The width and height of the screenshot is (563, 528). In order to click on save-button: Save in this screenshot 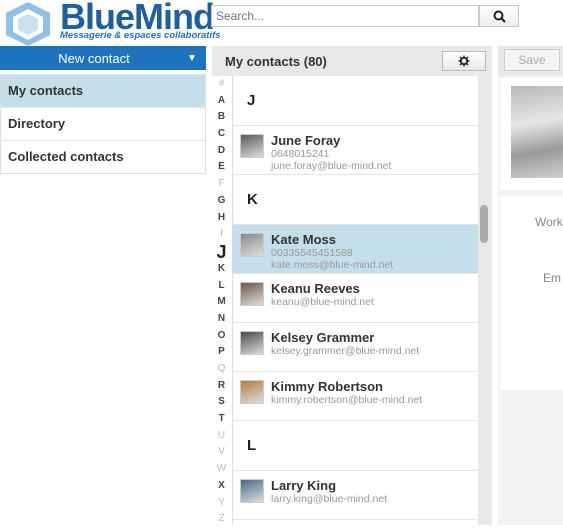, I will do `click(532, 60)`.